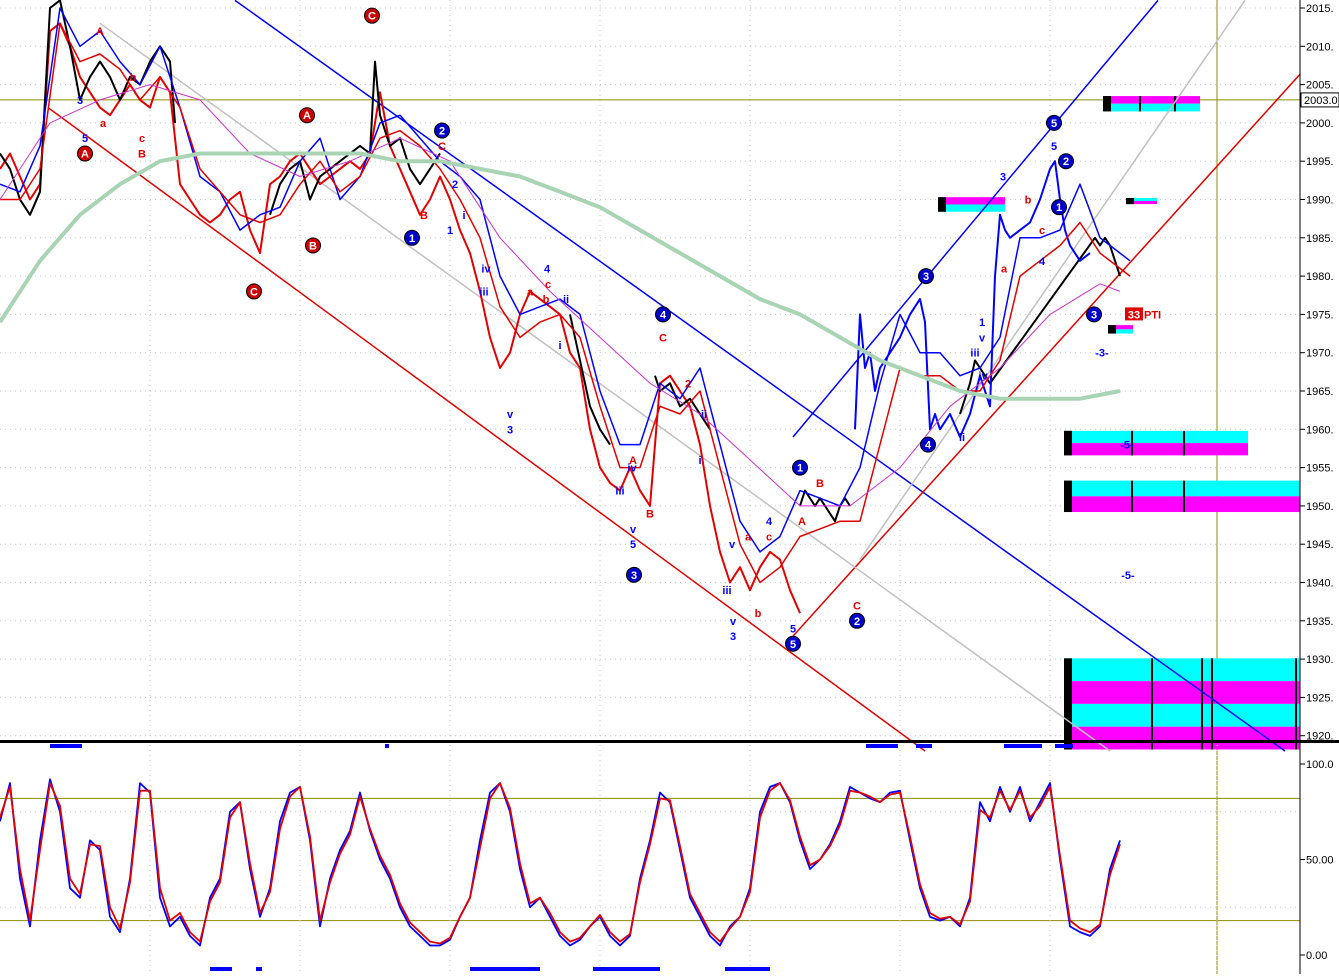 The width and height of the screenshot is (1339, 979). What do you see at coordinates (1320, 239) in the screenshot?
I see `price-tick-label: 1985.` at bounding box center [1320, 239].